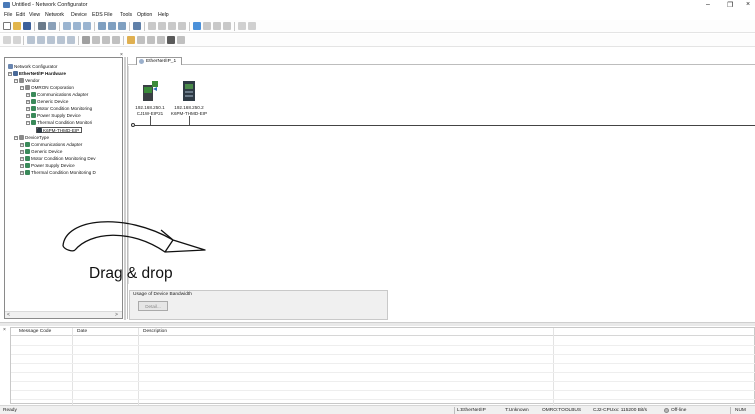 The image size is (755, 414). Describe the element at coordinates (51, 145) in the screenshot. I see `tree-type-item: + Communications Adapter` at that location.